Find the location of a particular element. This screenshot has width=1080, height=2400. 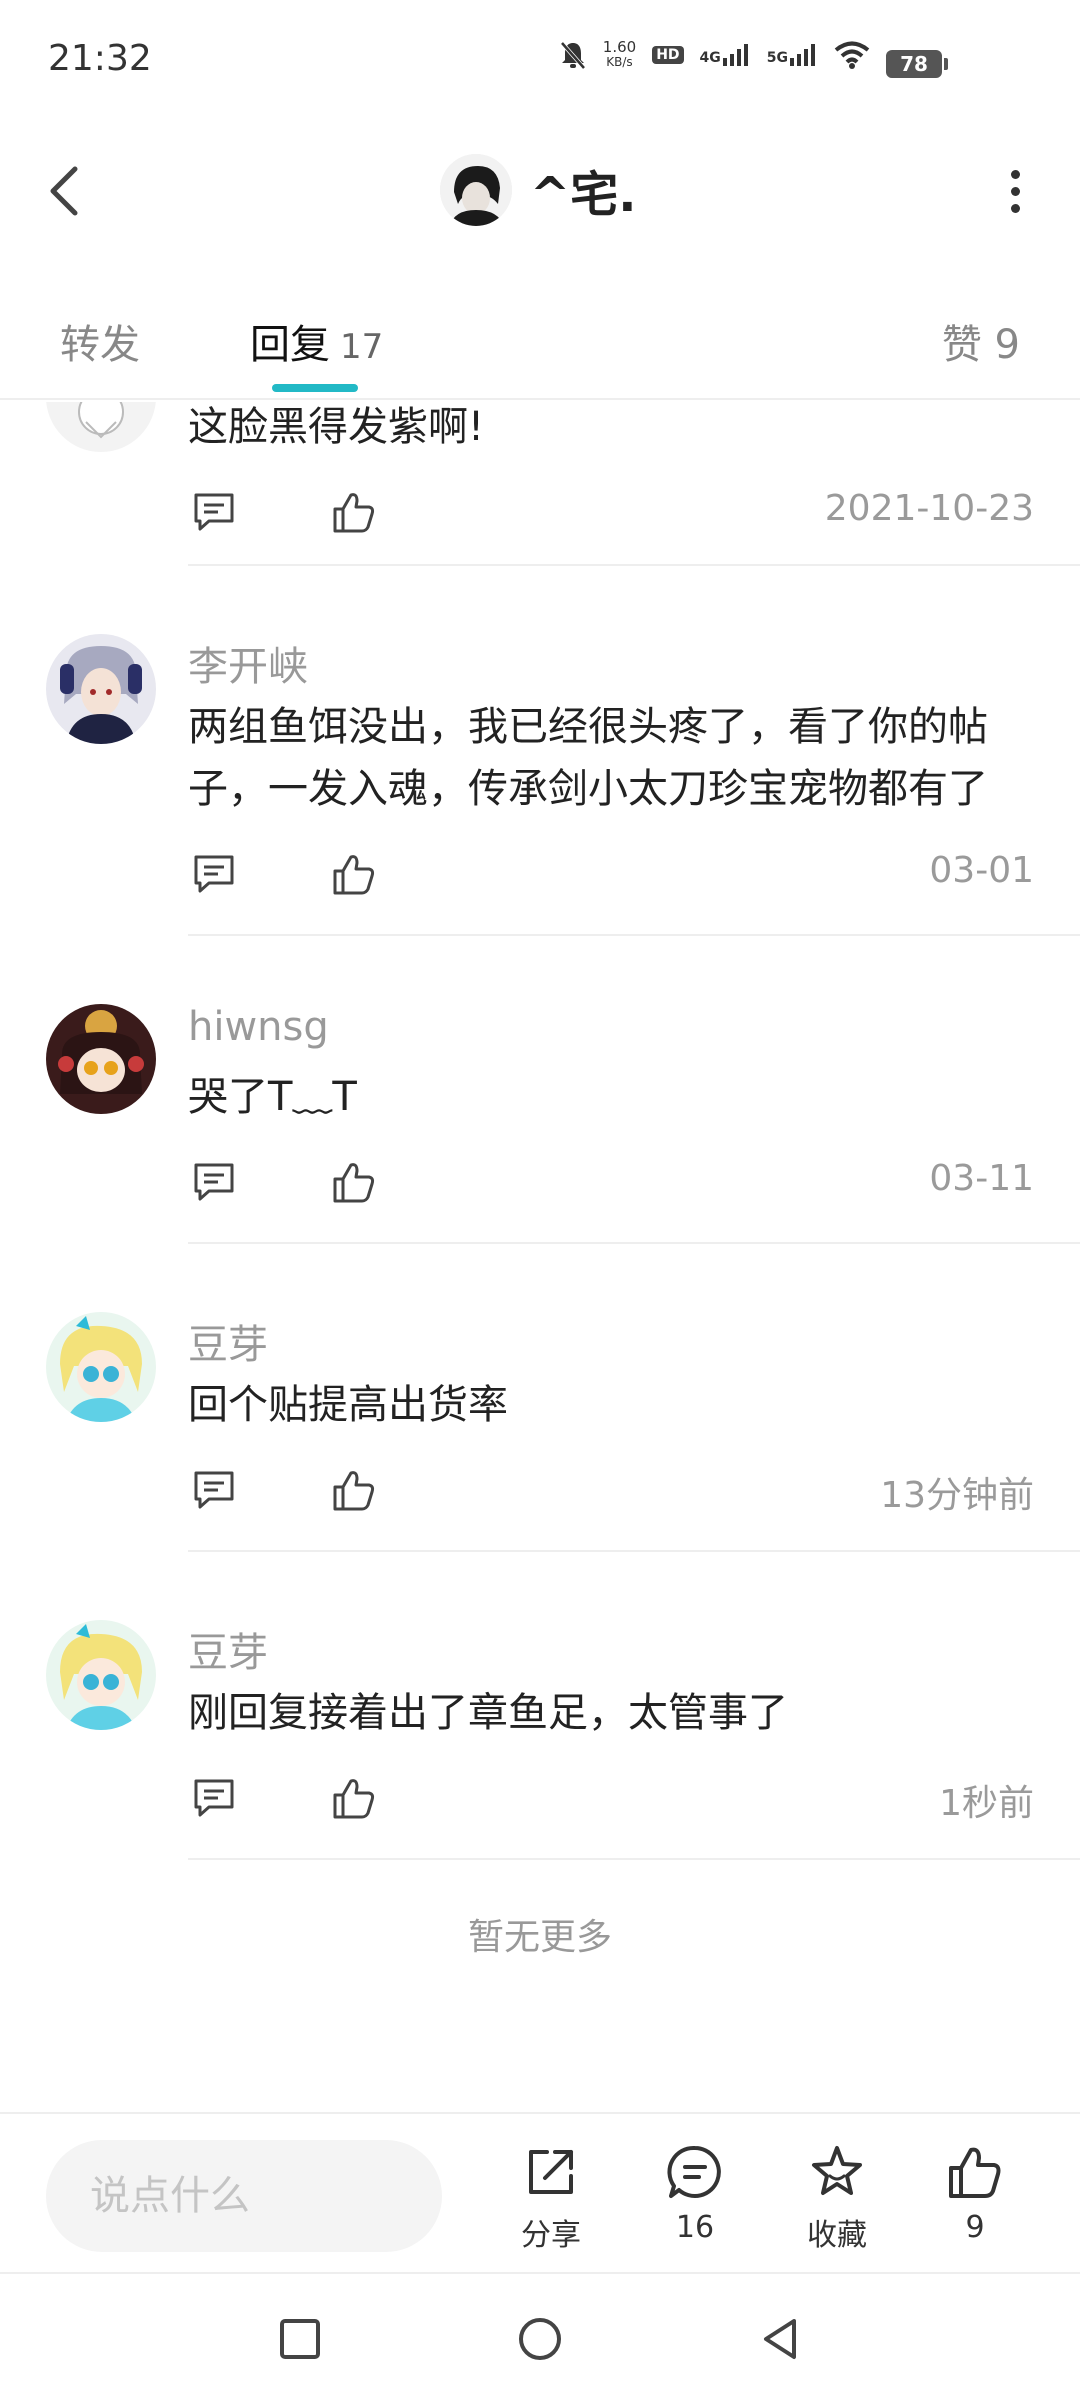

chat-bubble-icon is located at coordinates (694, 2171).